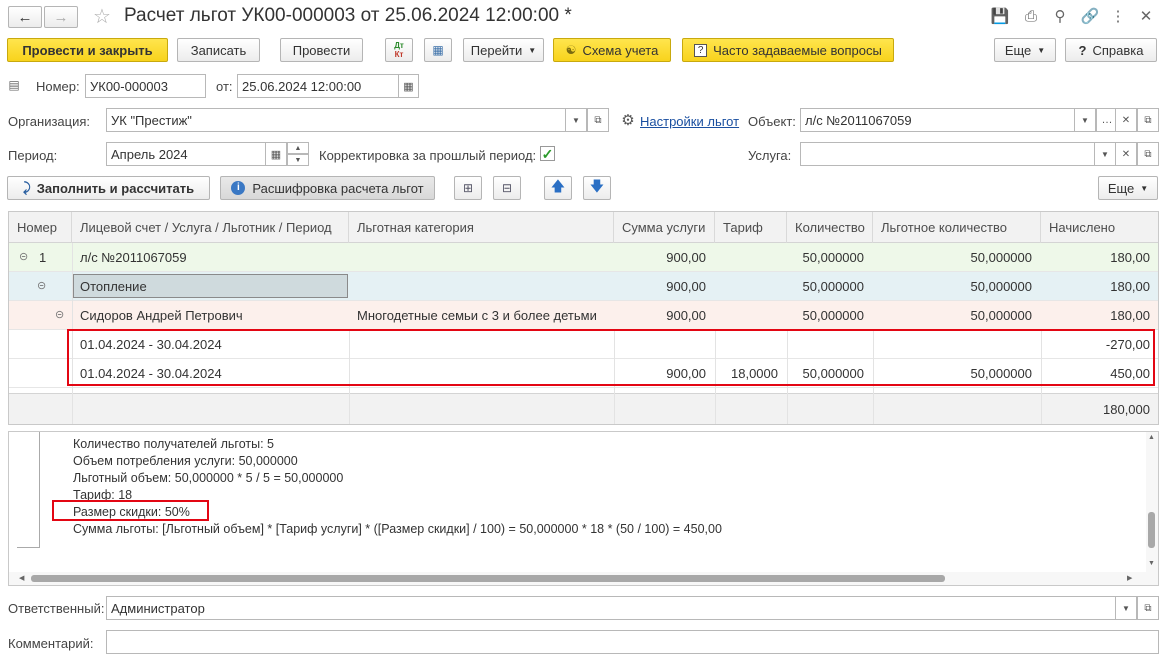 The width and height of the screenshot is (1166, 662). What do you see at coordinates (218, 50) in the screenshot?
I see `save-button: Записать` at bounding box center [218, 50].